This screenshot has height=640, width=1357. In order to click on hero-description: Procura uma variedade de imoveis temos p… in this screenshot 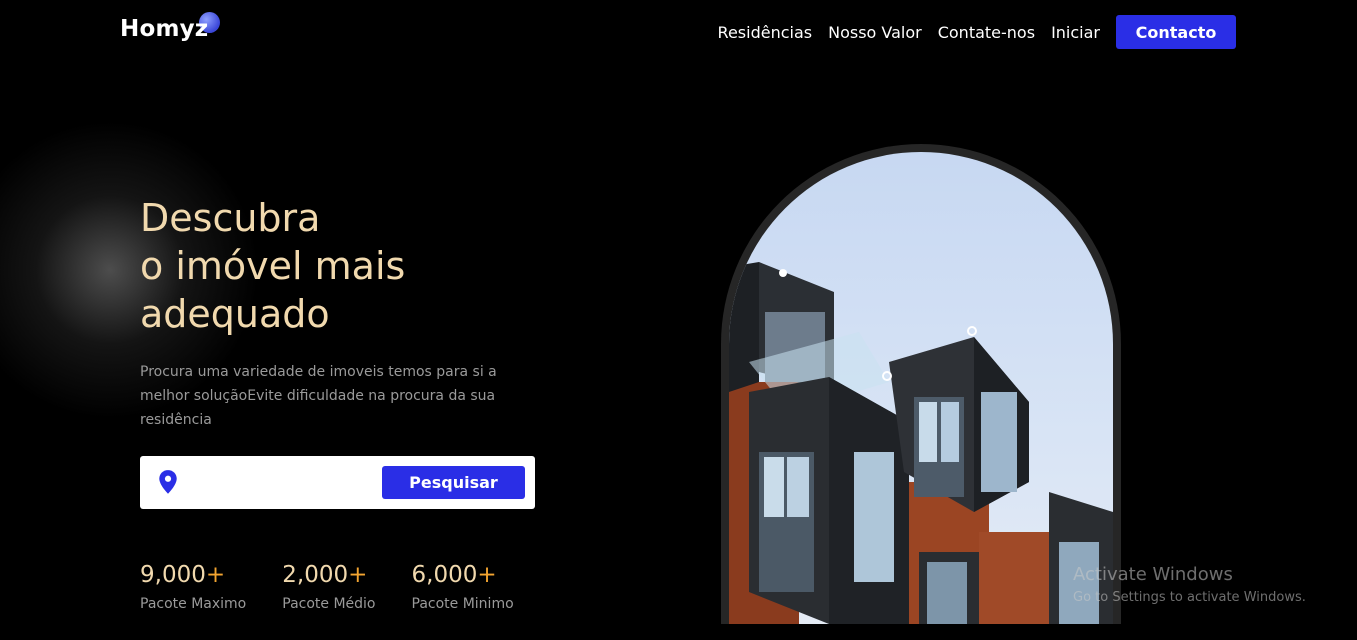, I will do `click(318, 396)`.